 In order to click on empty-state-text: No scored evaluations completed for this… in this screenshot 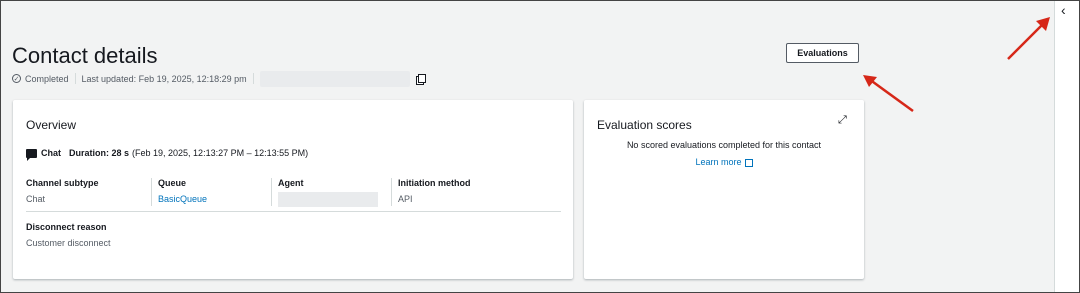, I will do `click(724, 145)`.